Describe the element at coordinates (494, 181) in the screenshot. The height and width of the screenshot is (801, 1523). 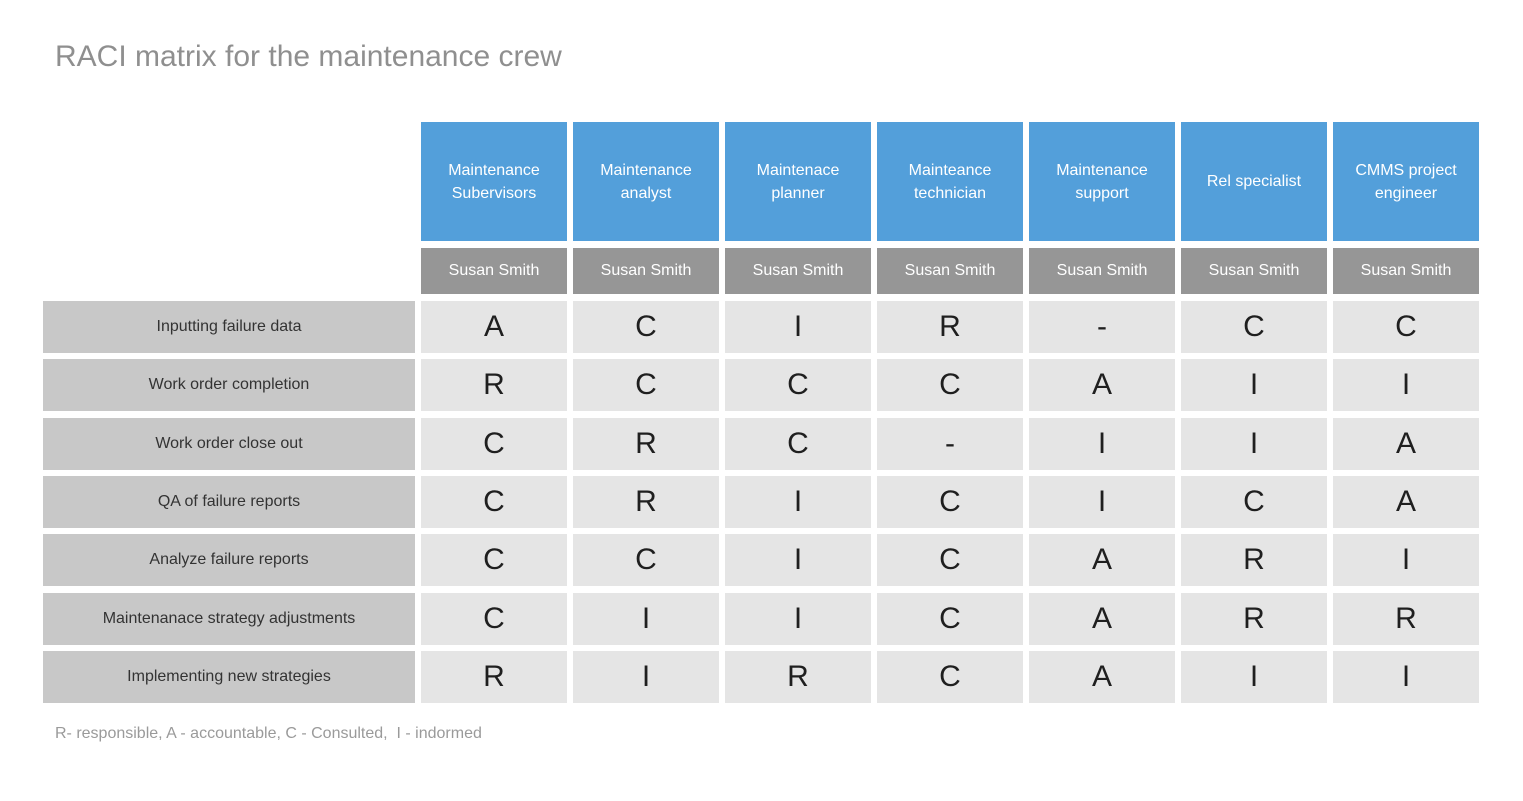
I see `role-header: Maintenance Subervisors` at that location.